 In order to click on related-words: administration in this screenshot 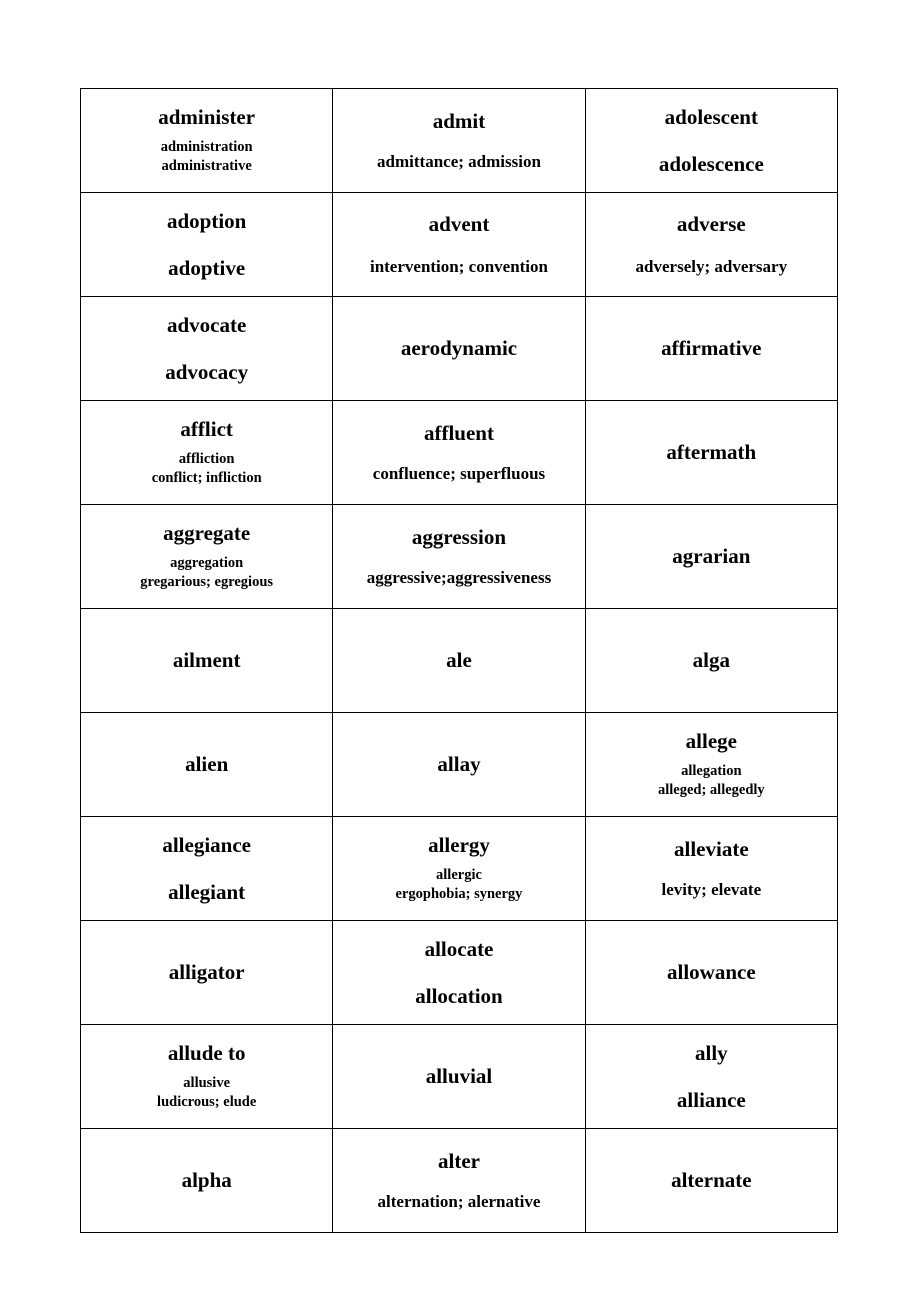, I will do `click(206, 147)`.